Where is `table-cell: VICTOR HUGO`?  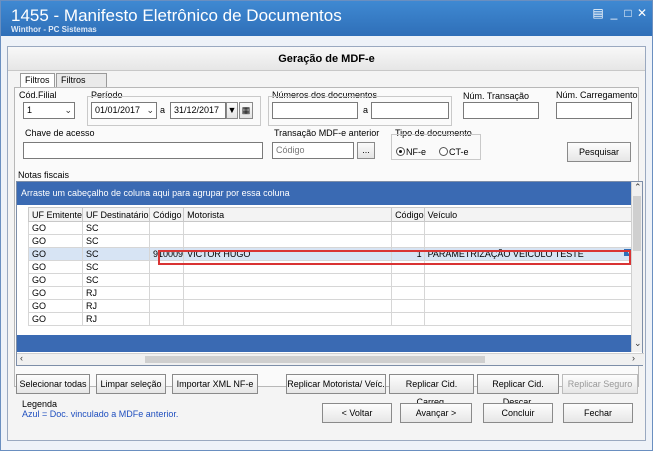 table-cell: VICTOR HUGO is located at coordinates (288, 254).